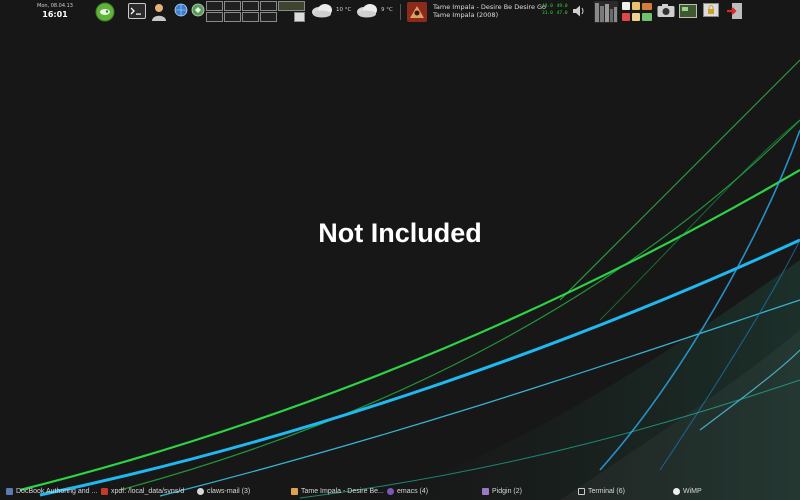 The width and height of the screenshot is (800, 500). Describe the element at coordinates (688, 11) in the screenshot. I see `monitor-icon` at that location.